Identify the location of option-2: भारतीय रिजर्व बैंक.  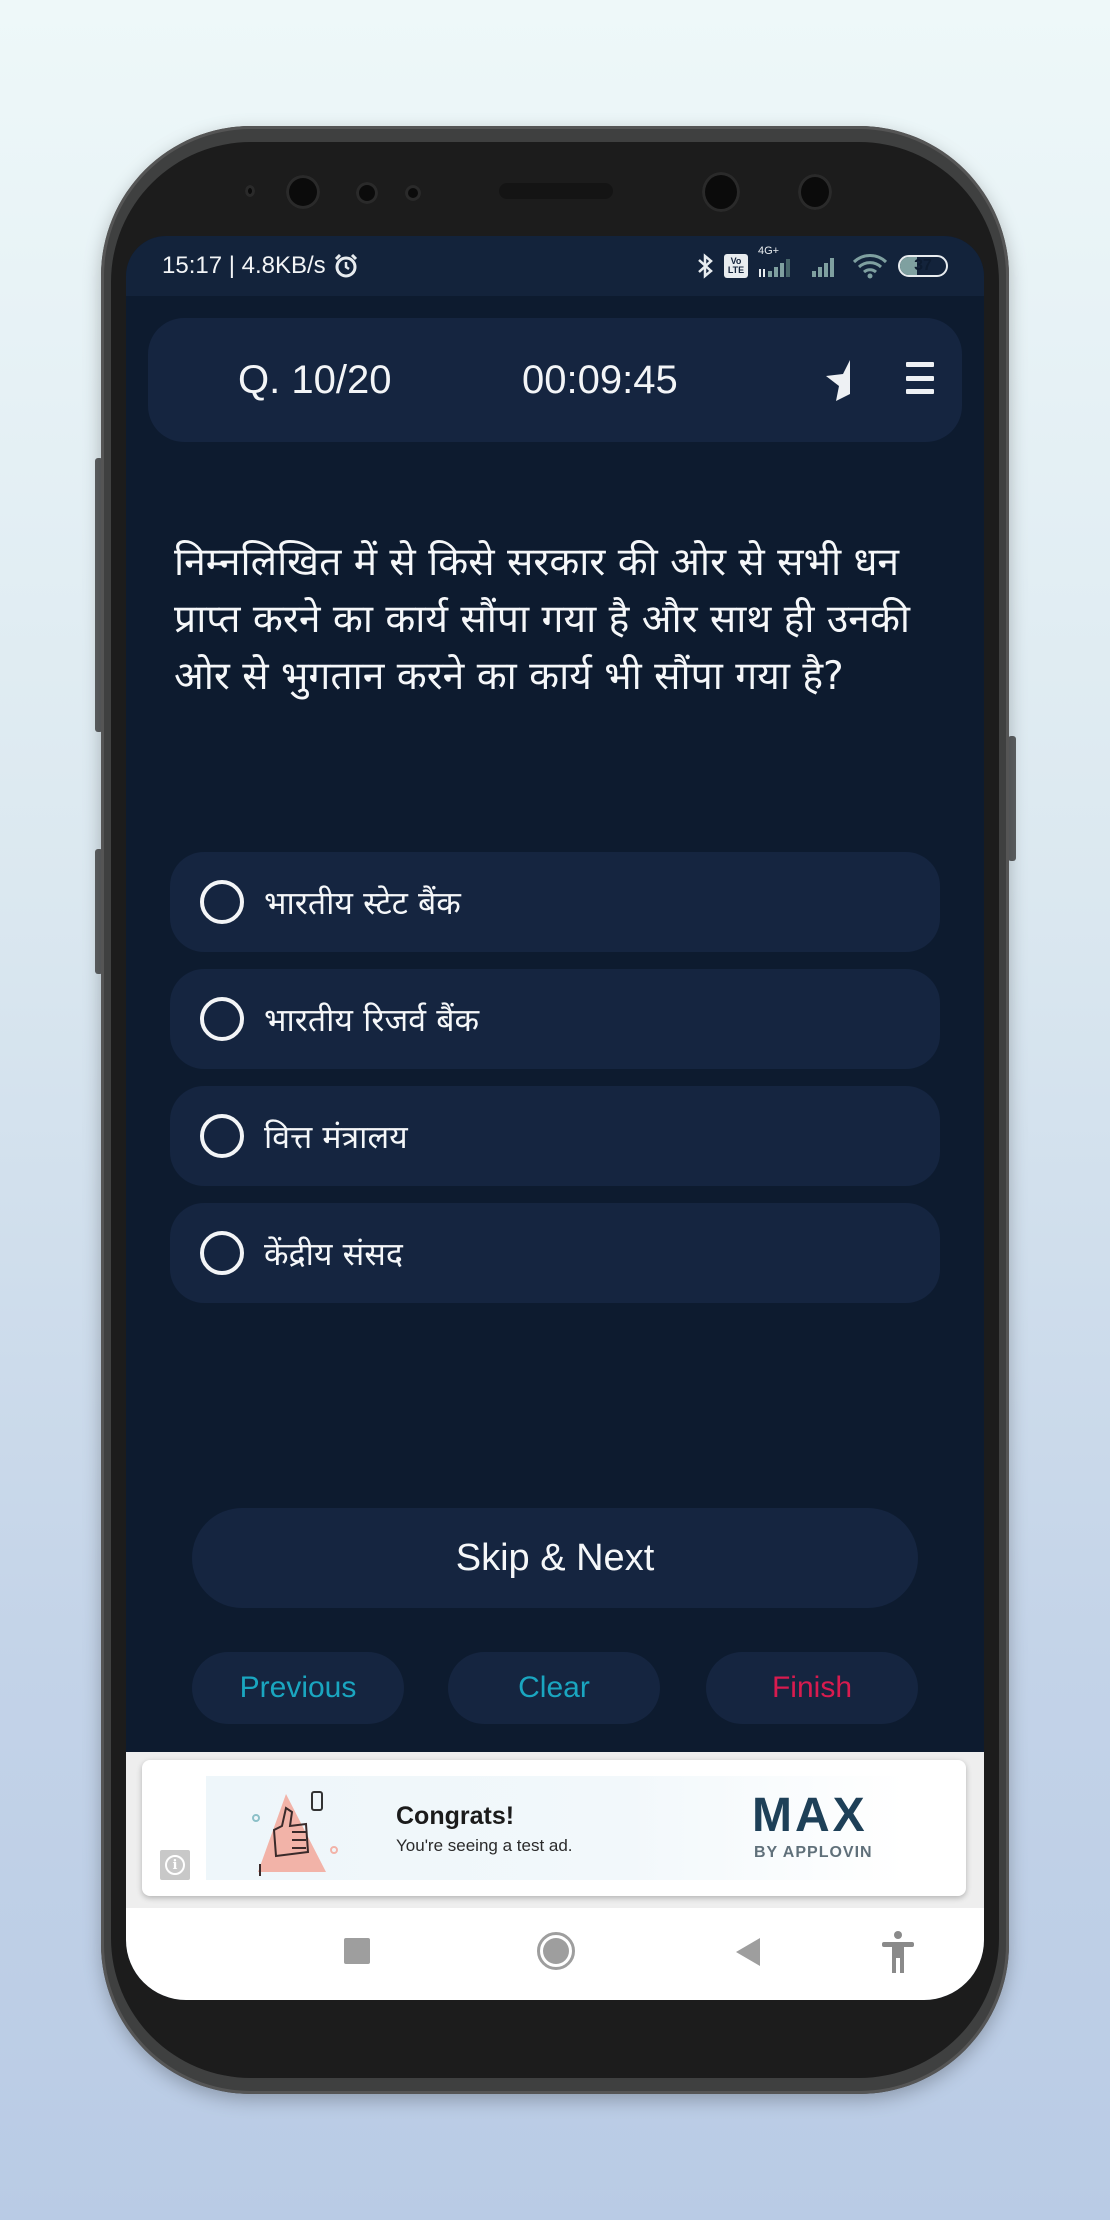
(555, 1019).